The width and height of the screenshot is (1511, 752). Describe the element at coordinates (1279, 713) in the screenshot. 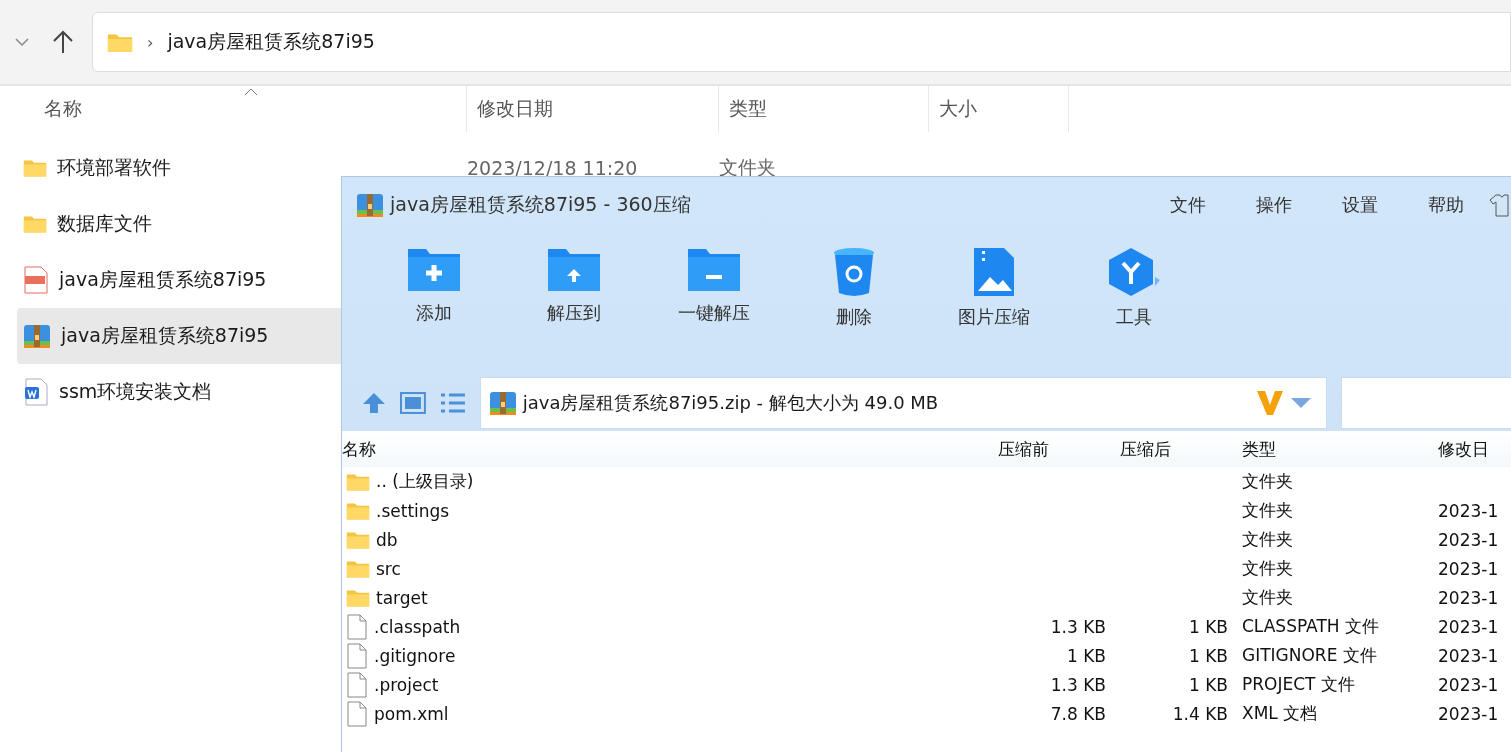

I see `file-type: XML 文档` at that location.